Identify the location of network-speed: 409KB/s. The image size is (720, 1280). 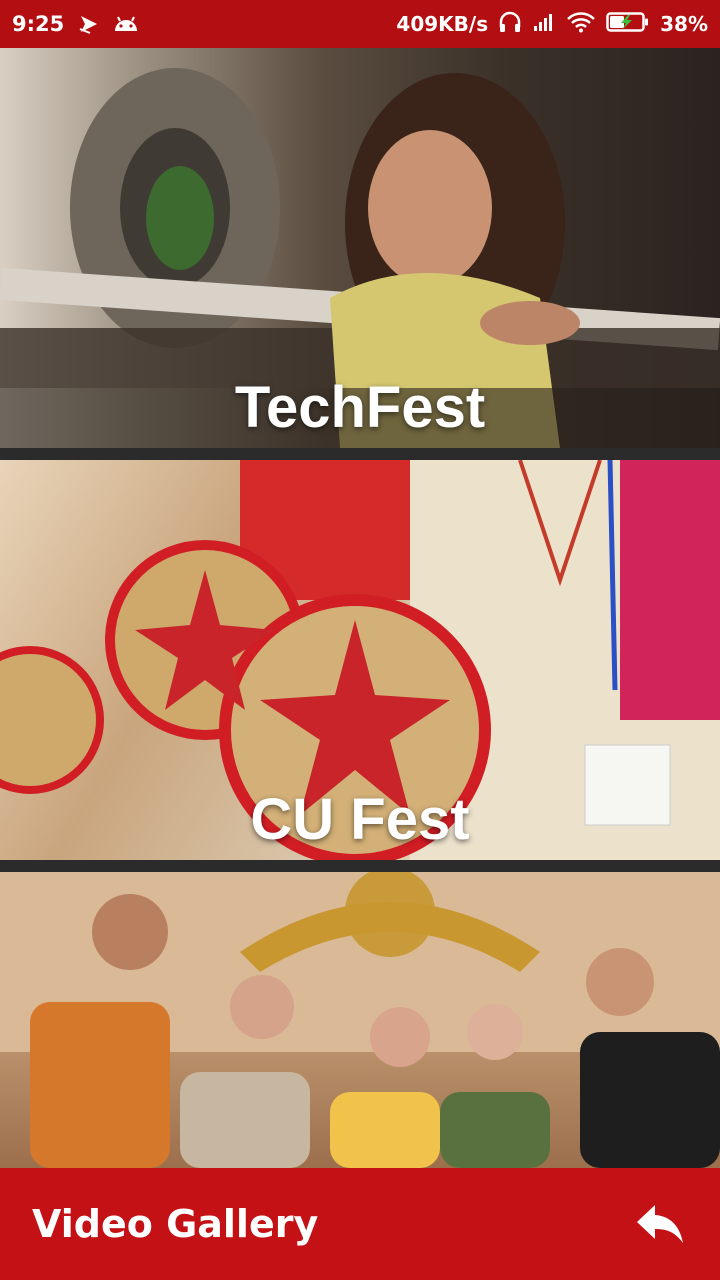
(442, 24).